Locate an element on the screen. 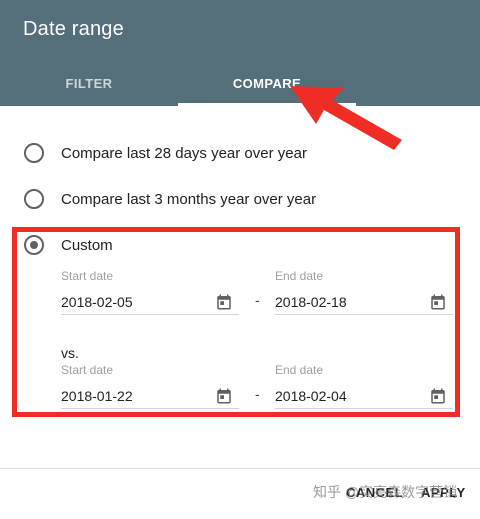 The width and height of the screenshot is (480, 519). option-last-3-months: Compare last 3 months year over year is located at coordinates (170, 199).